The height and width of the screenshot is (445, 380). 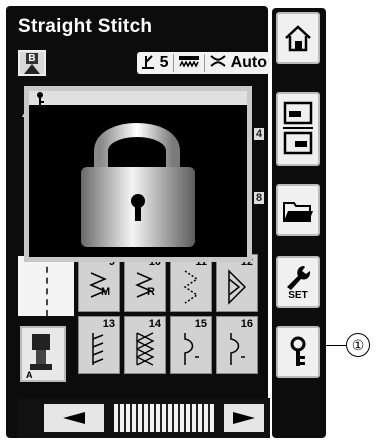 I want to click on settings-readout: 5 Auto, so click(x=203, y=63).